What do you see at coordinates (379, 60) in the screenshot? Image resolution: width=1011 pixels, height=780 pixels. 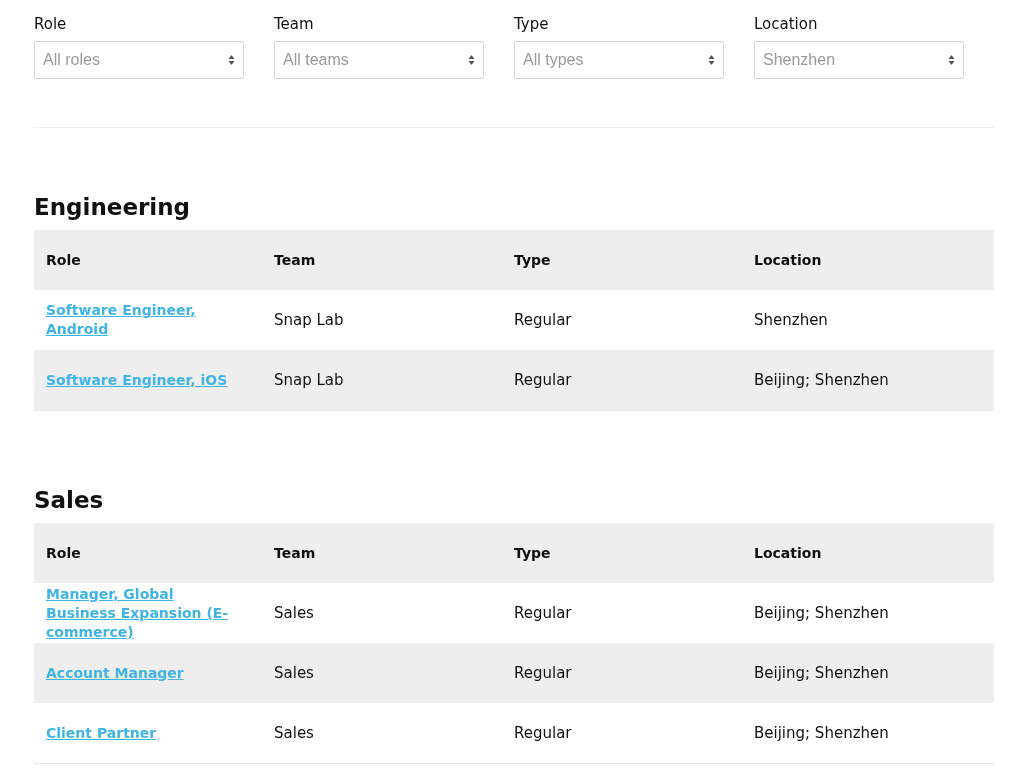 I see `select-field: All teams` at bounding box center [379, 60].